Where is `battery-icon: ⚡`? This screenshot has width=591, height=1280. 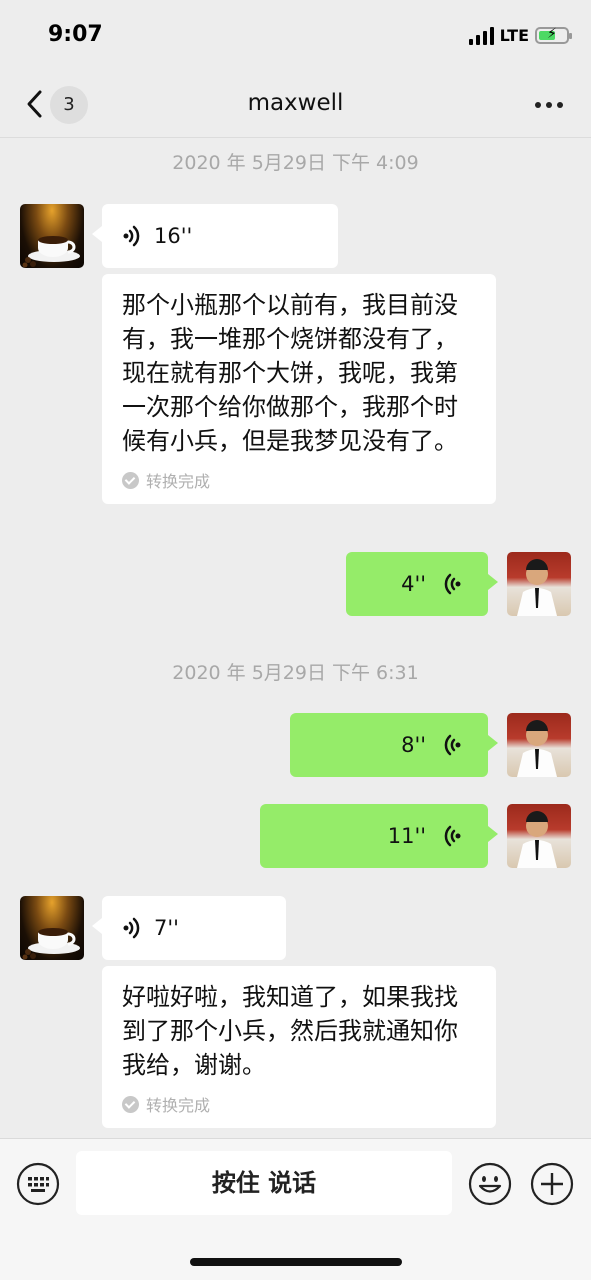 battery-icon: ⚡ is located at coordinates (553, 35).